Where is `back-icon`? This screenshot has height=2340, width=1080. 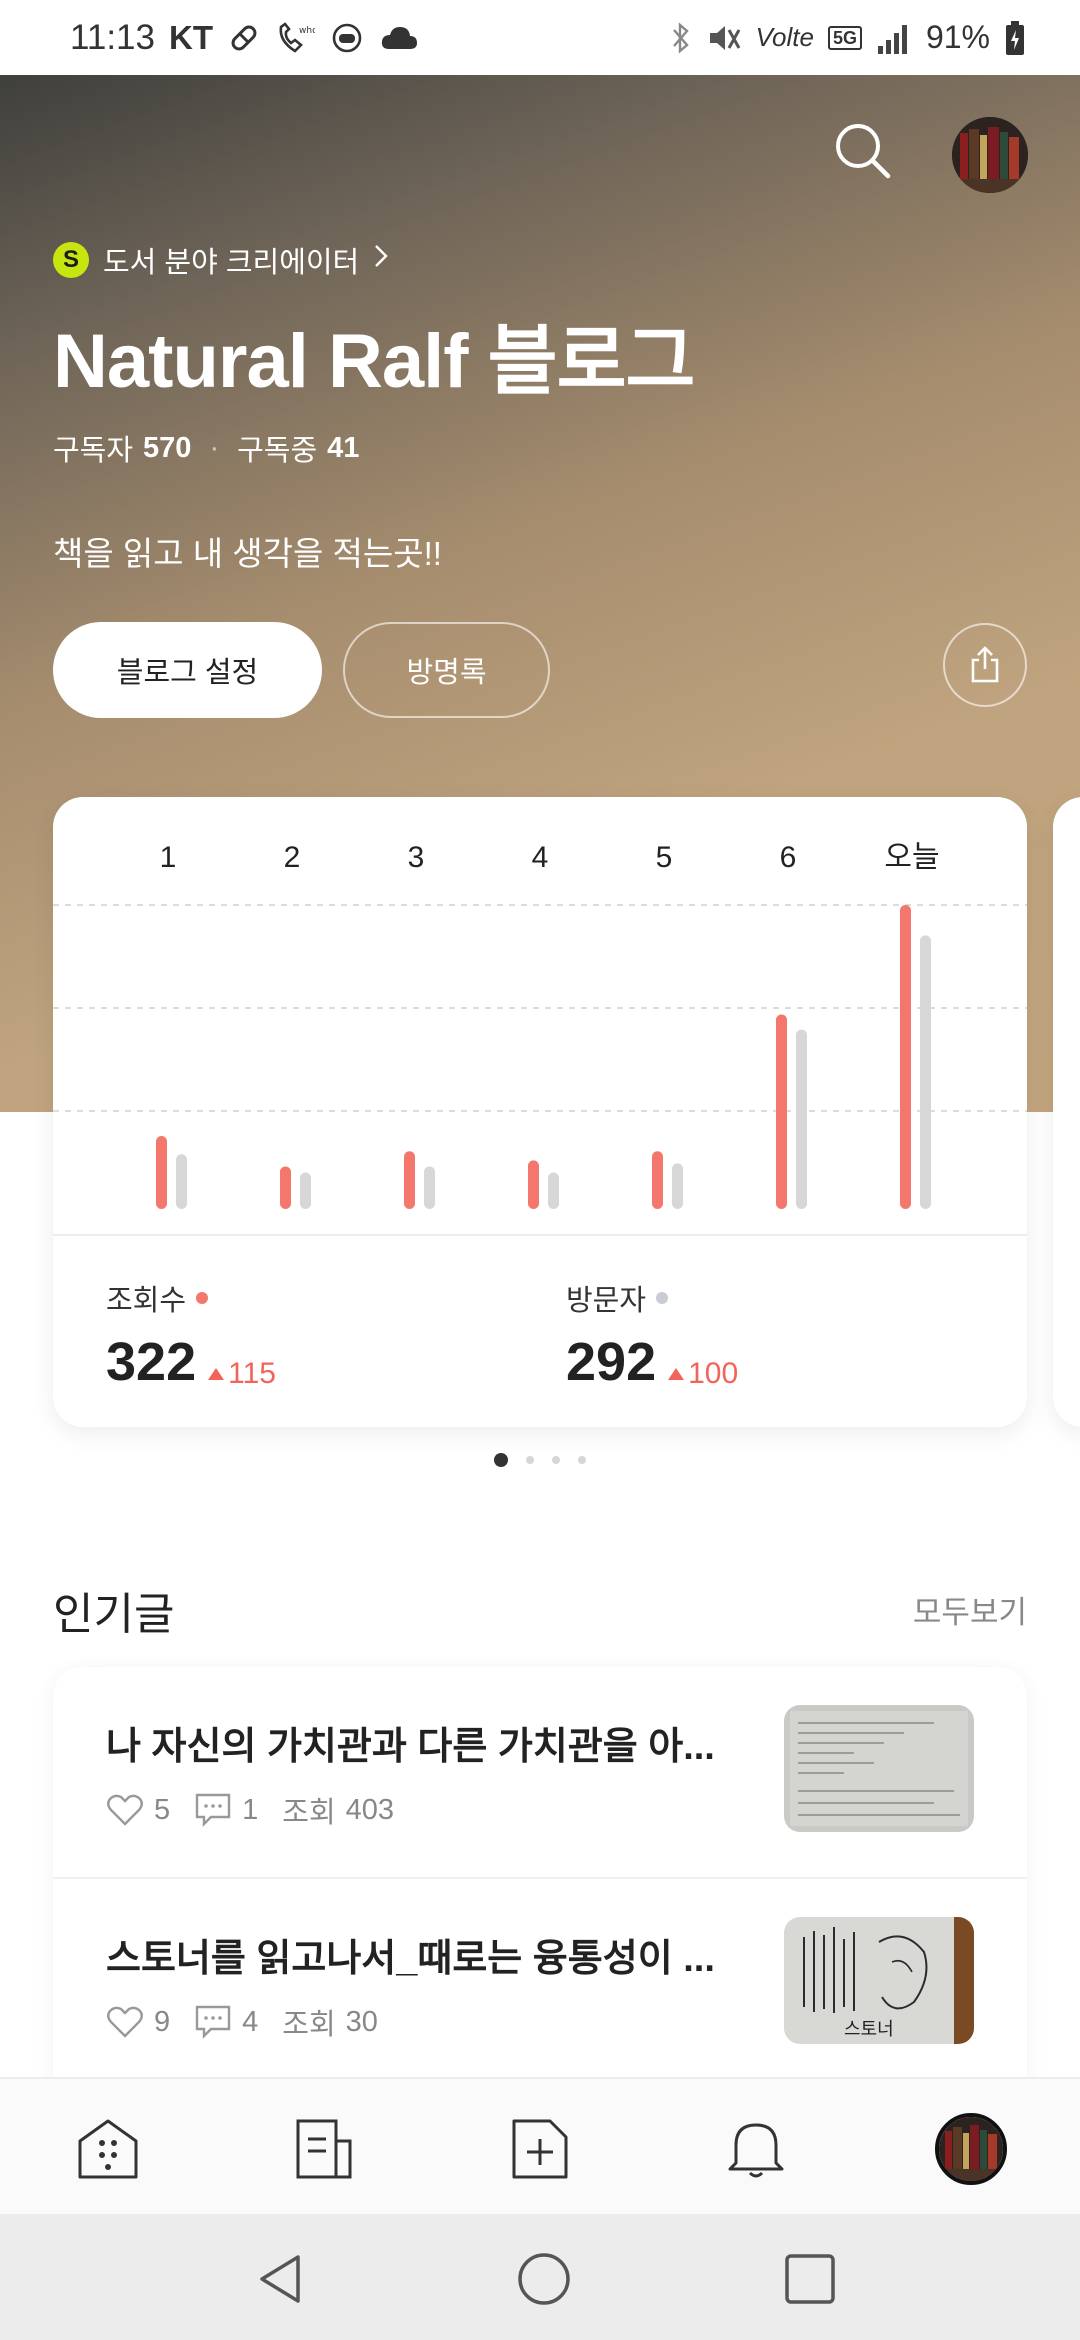 back-icon is located at coordinates (282, 2279).